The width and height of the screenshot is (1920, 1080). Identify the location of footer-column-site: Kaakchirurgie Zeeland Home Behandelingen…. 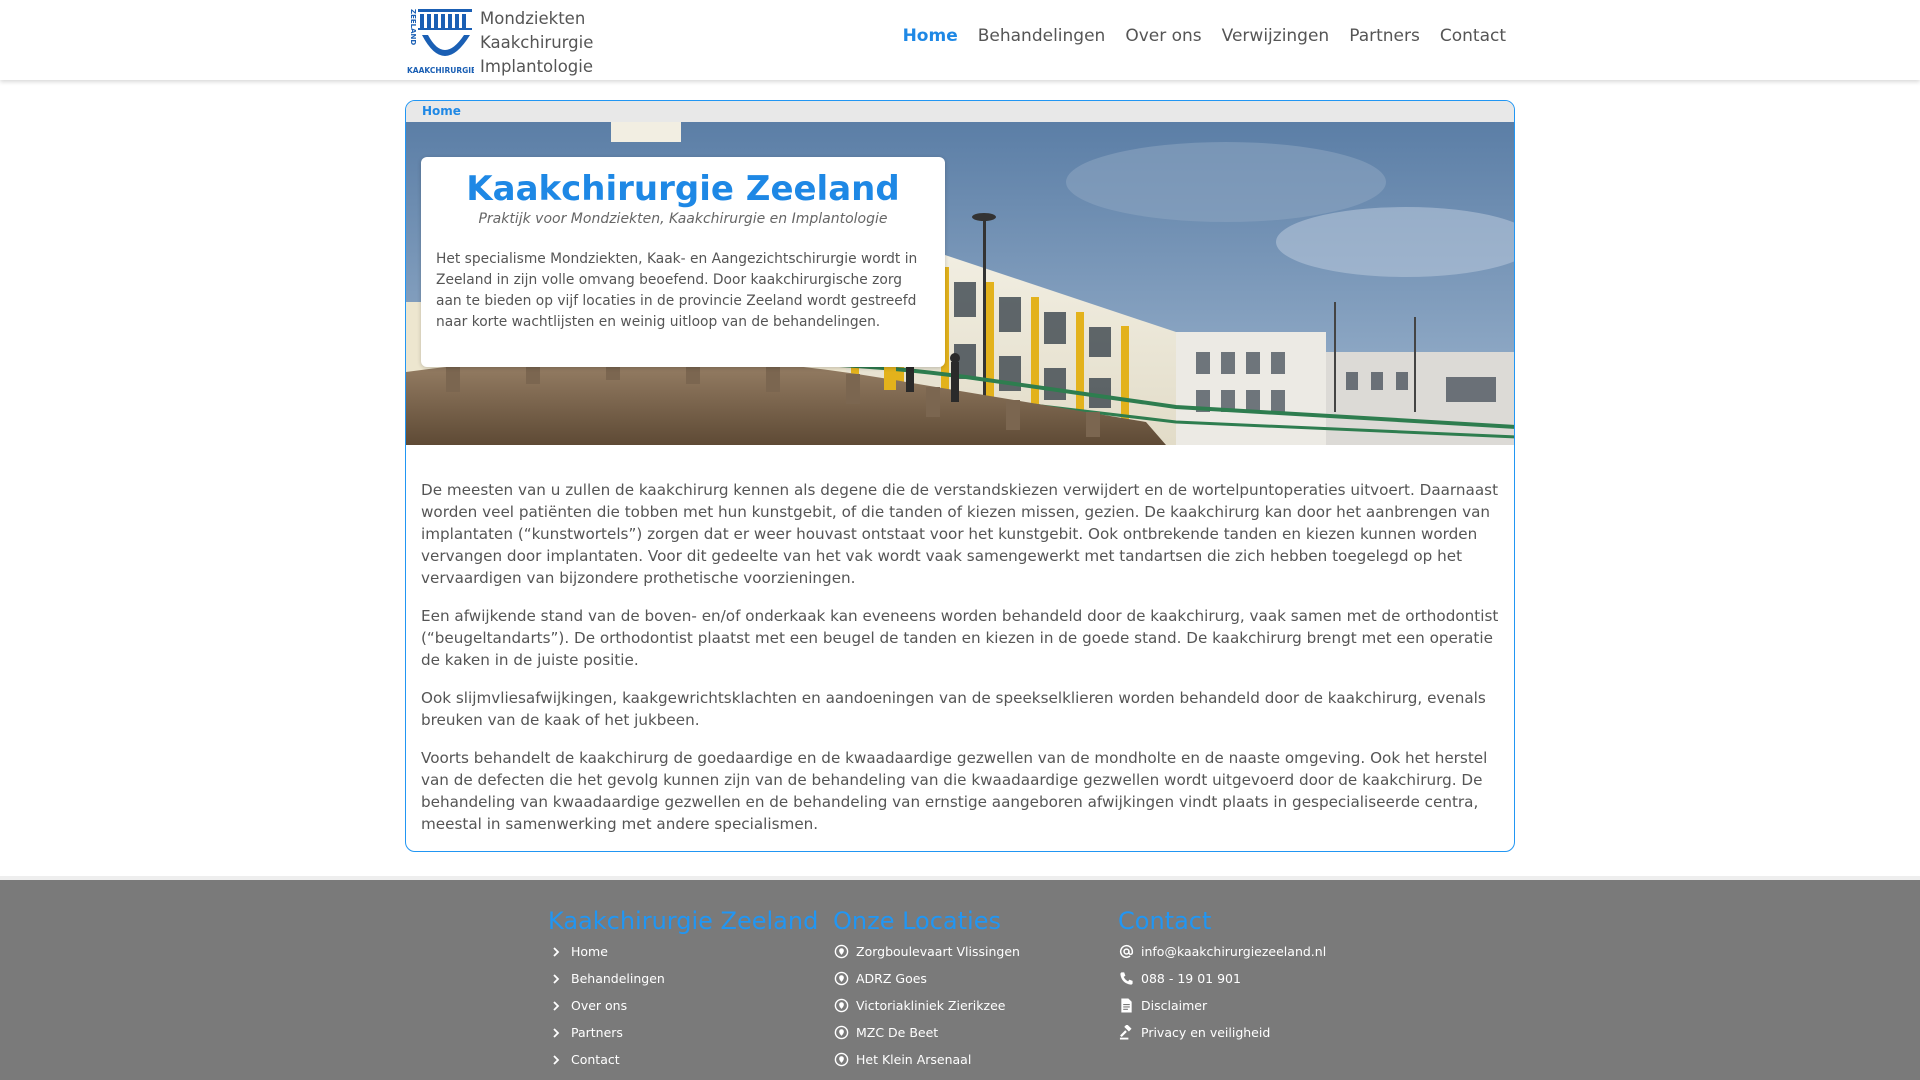
(683, 989).